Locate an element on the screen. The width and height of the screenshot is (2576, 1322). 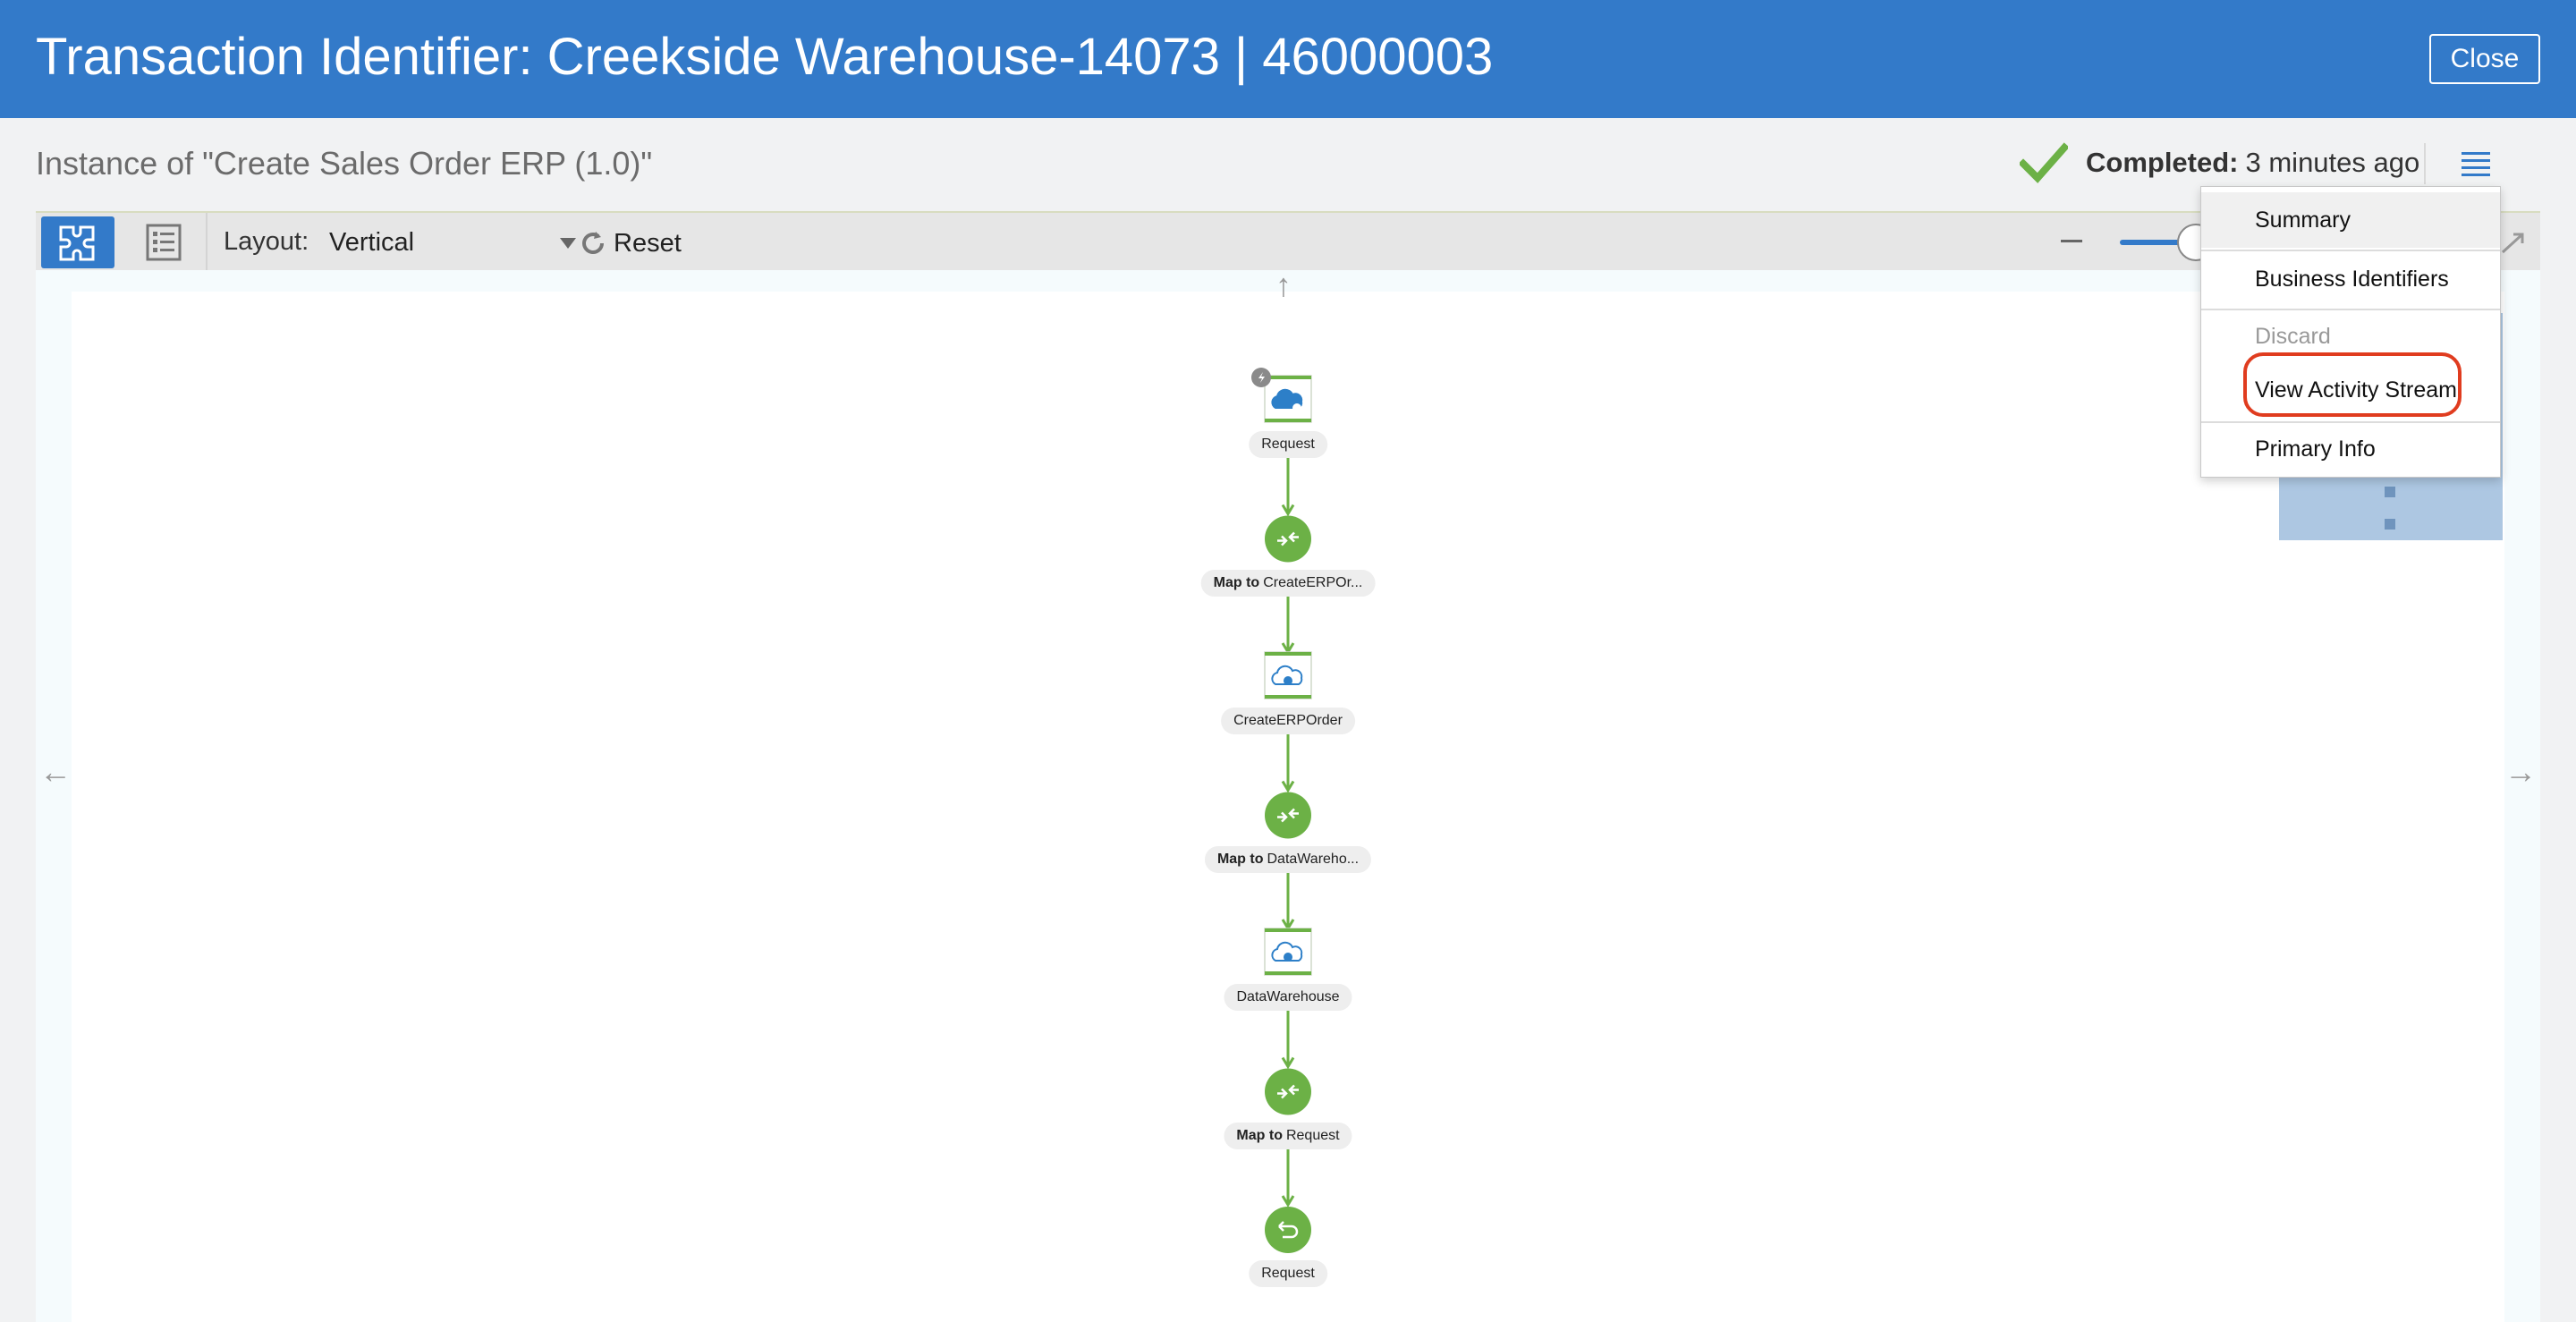
graph-view-button is located at coordinates (77, 242).